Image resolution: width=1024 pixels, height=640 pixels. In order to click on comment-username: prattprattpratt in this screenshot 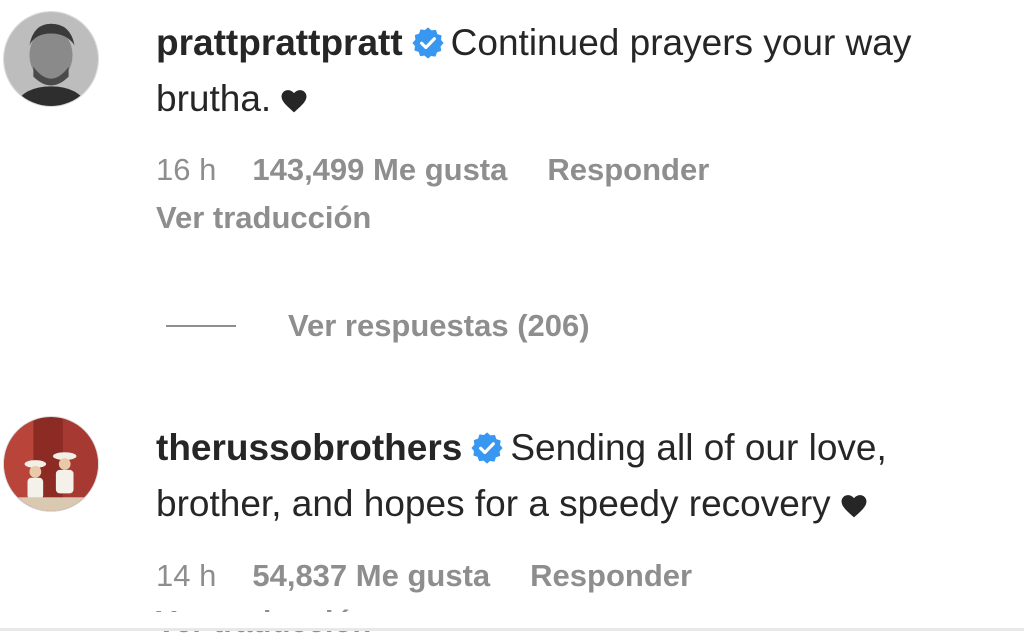, I will do `click(279, 42)`.